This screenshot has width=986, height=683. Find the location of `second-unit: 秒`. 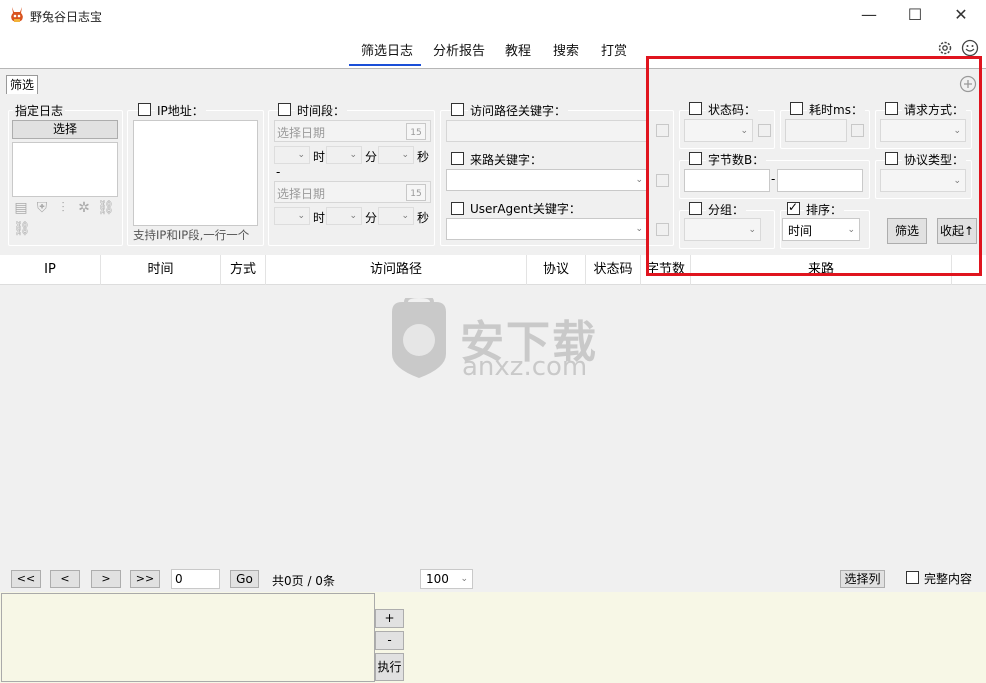

second-unit: 秒 is located at coordinates (423, 157).